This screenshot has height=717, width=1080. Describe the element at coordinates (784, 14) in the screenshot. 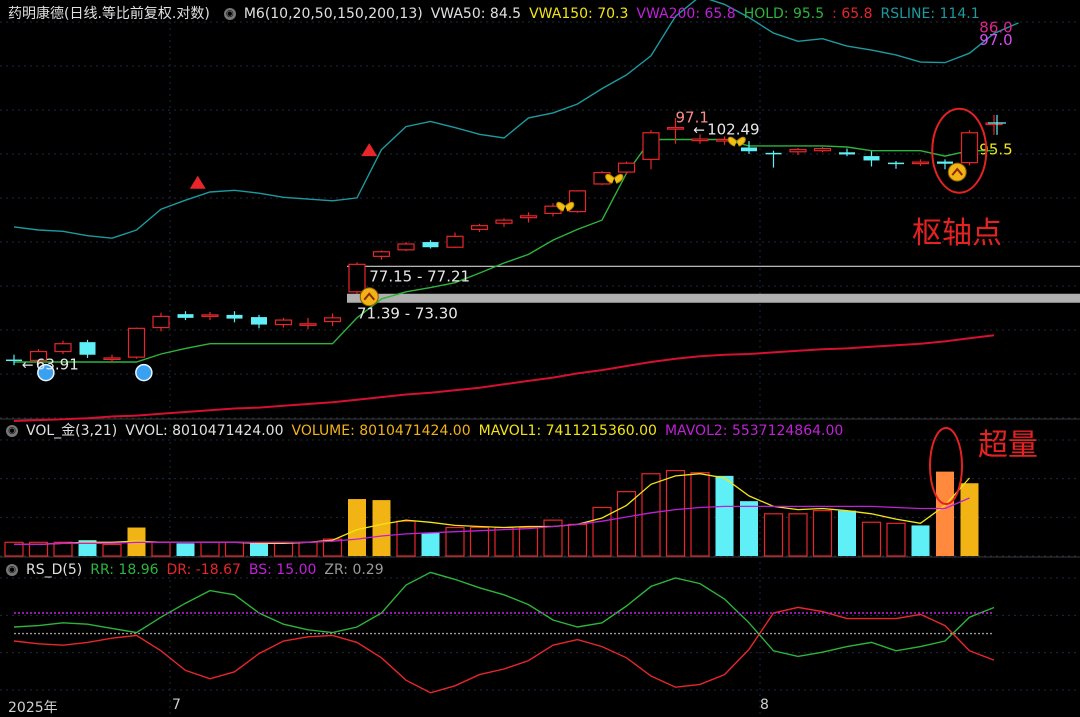

I see `hold-label: HOLD: 95.5` at that location.